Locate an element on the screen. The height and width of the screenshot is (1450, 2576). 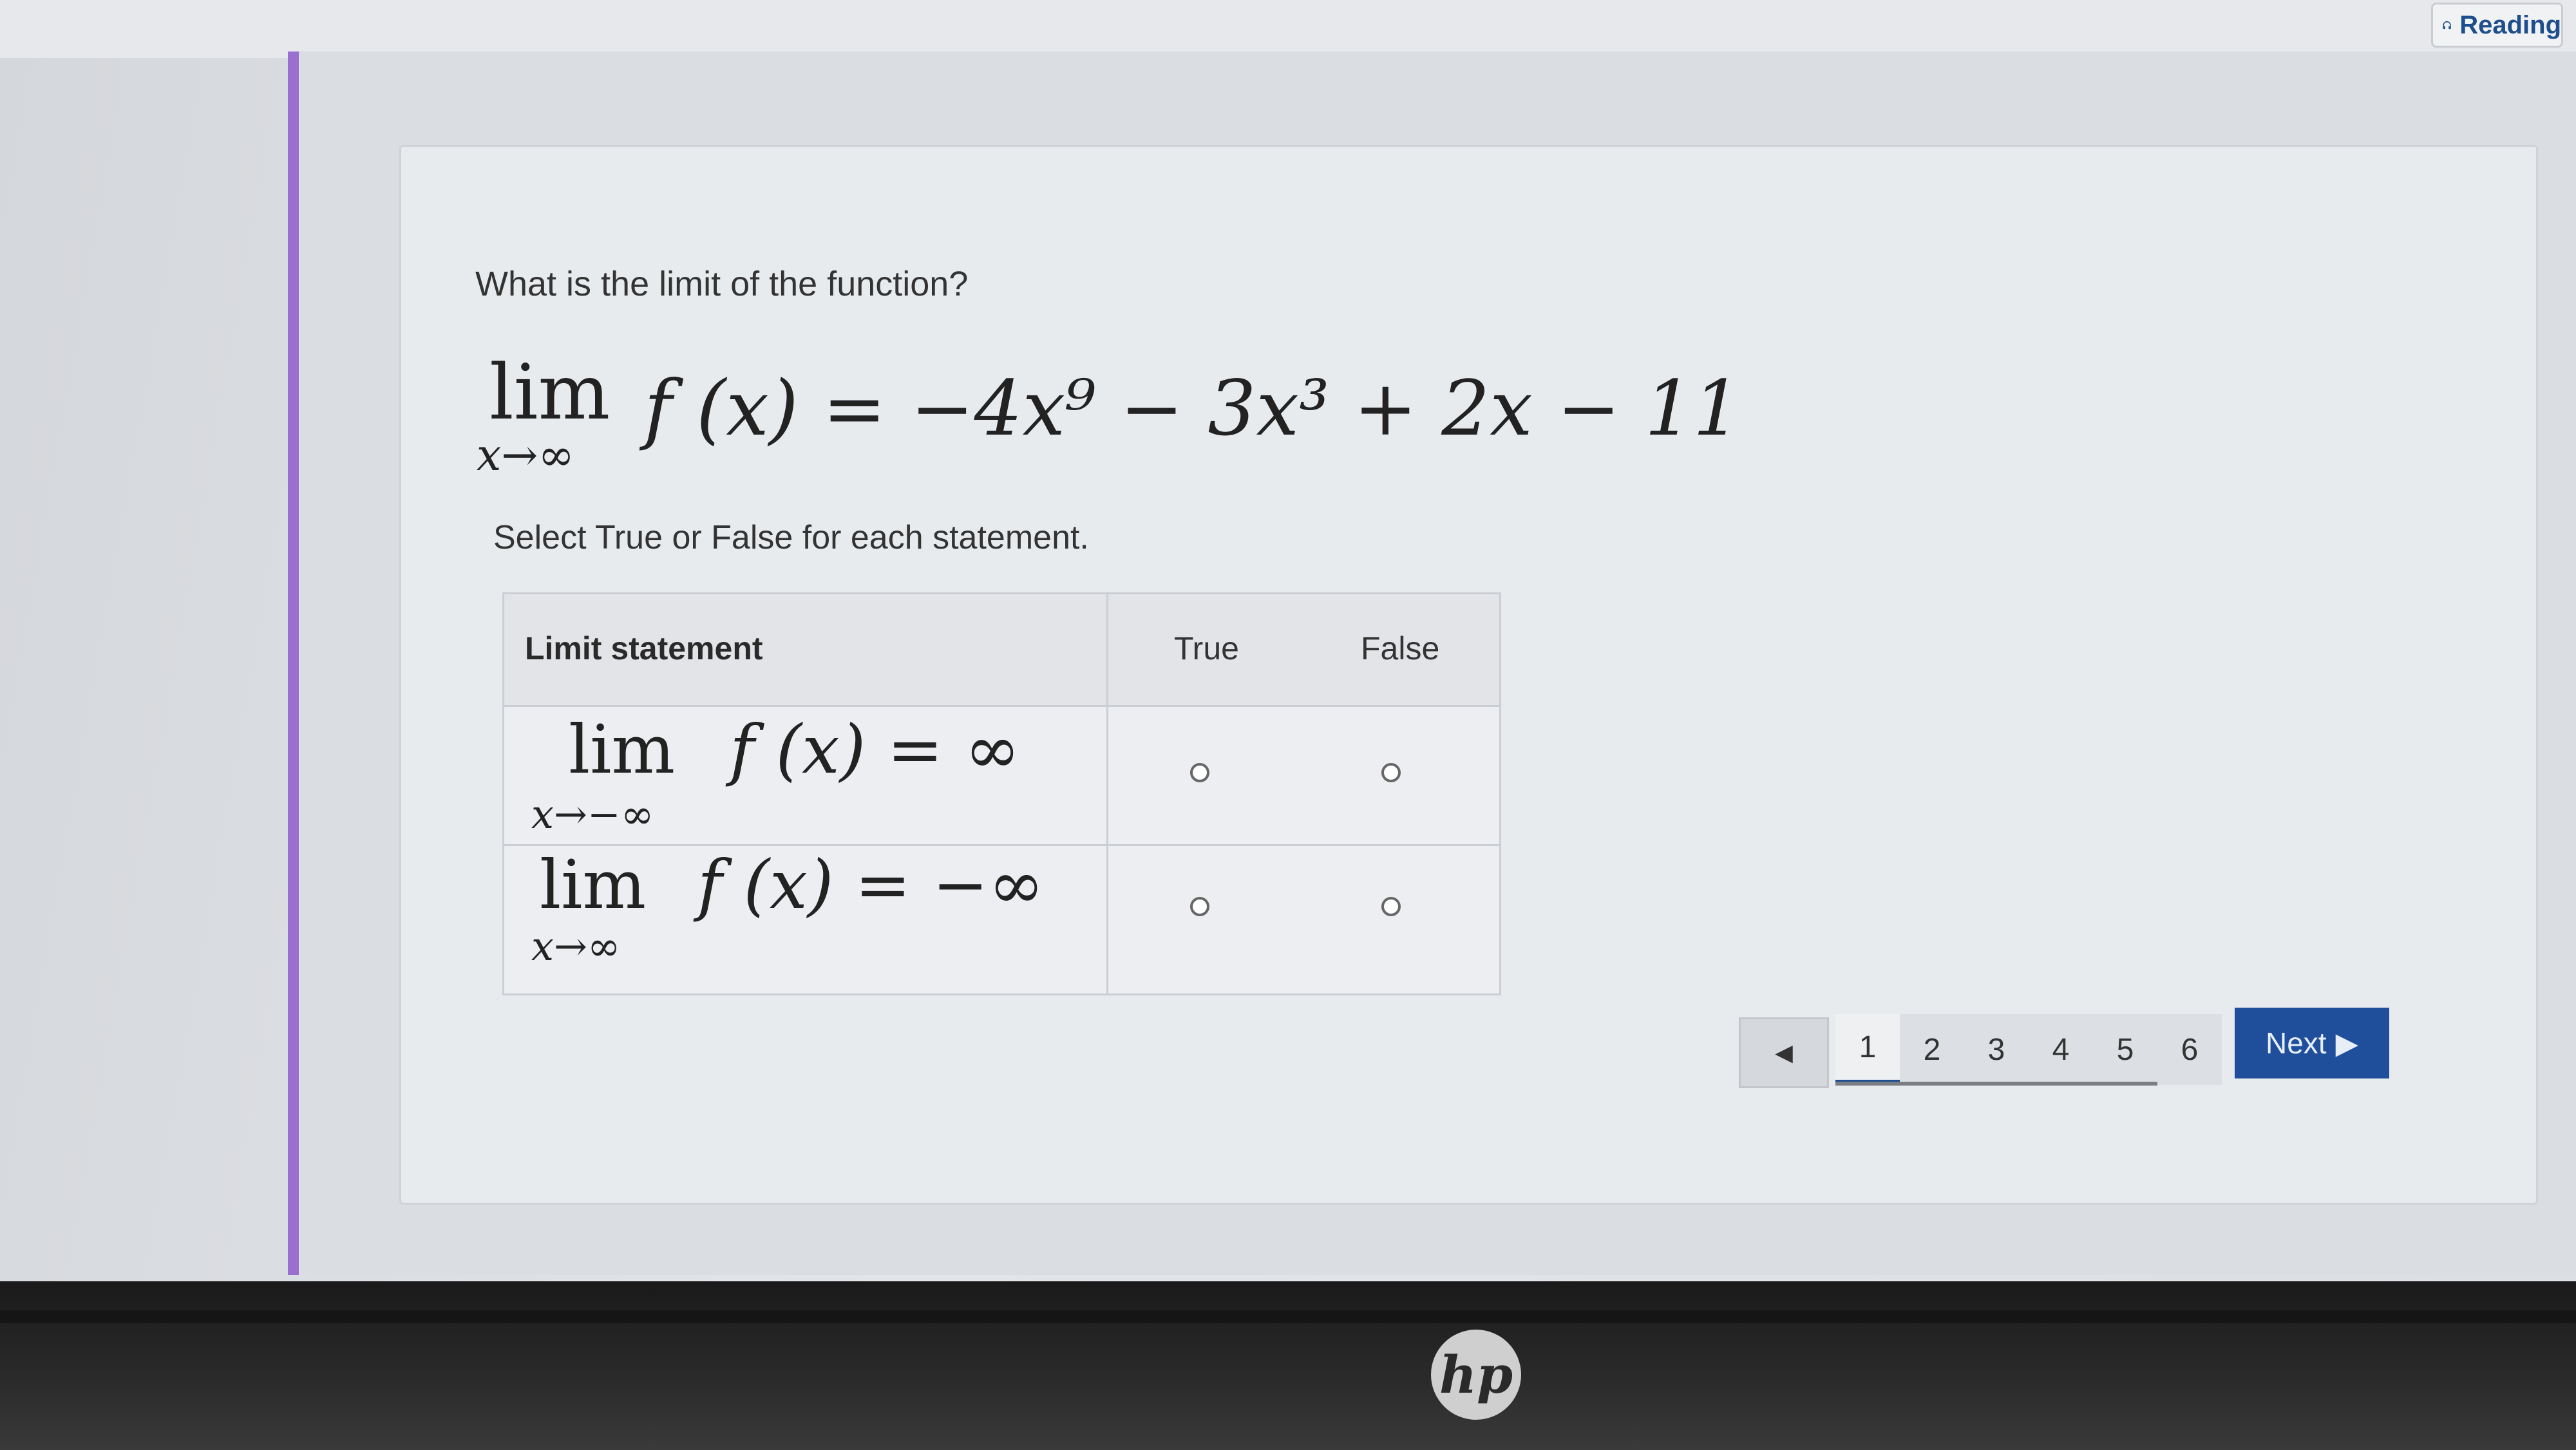
hp-logo-text: hp is located at coordinates (1476, 1374).